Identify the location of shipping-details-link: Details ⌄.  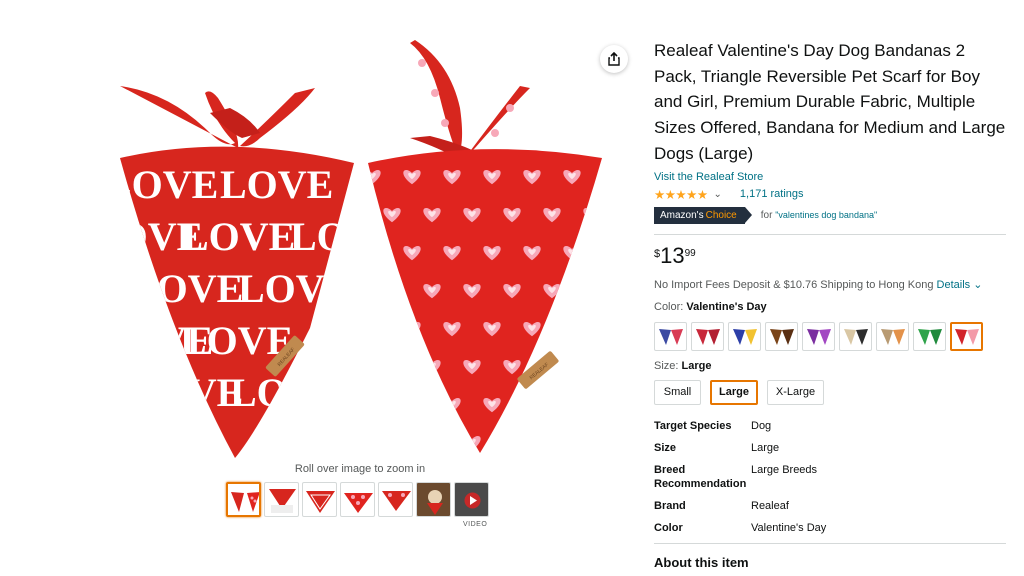
(960, 285).